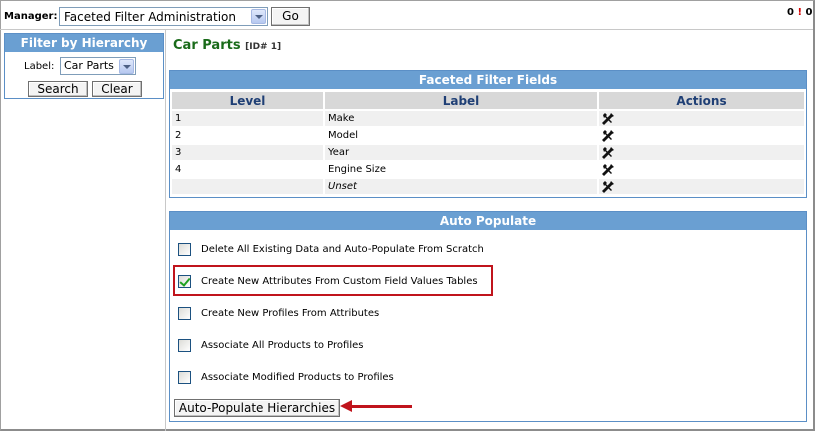 The image size is (815, 431). I want to click on label-select: Car Parts, so click(98, 66).